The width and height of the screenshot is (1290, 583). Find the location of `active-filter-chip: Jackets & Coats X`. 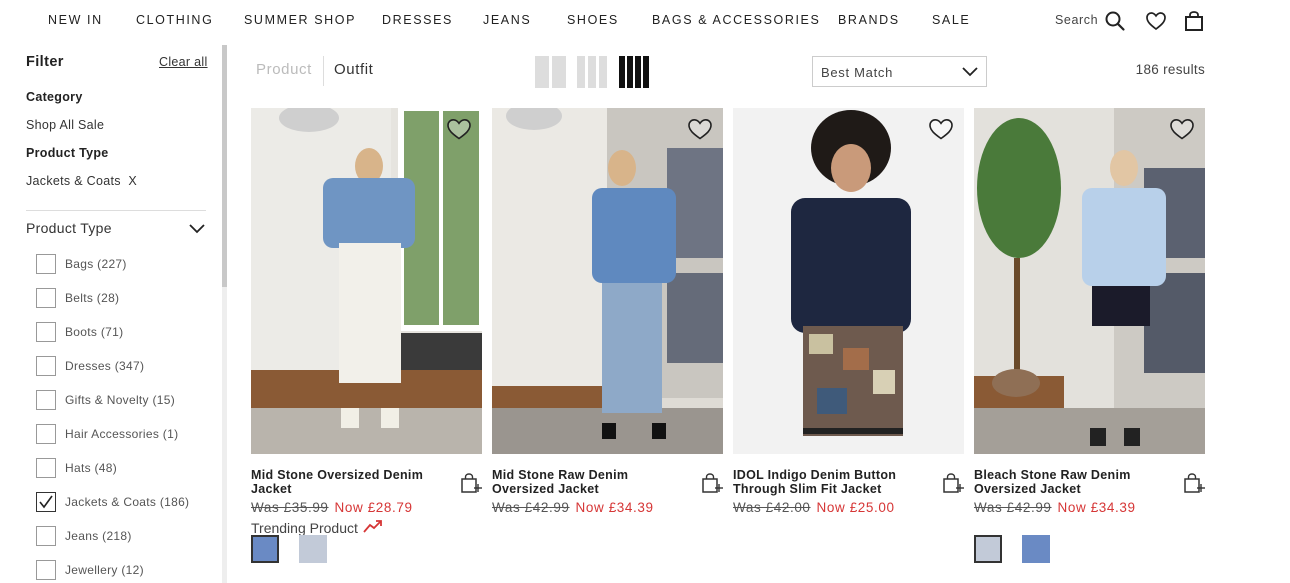

active-filter-chip: Jackets & Coats X is located at coordinates (81, 181).